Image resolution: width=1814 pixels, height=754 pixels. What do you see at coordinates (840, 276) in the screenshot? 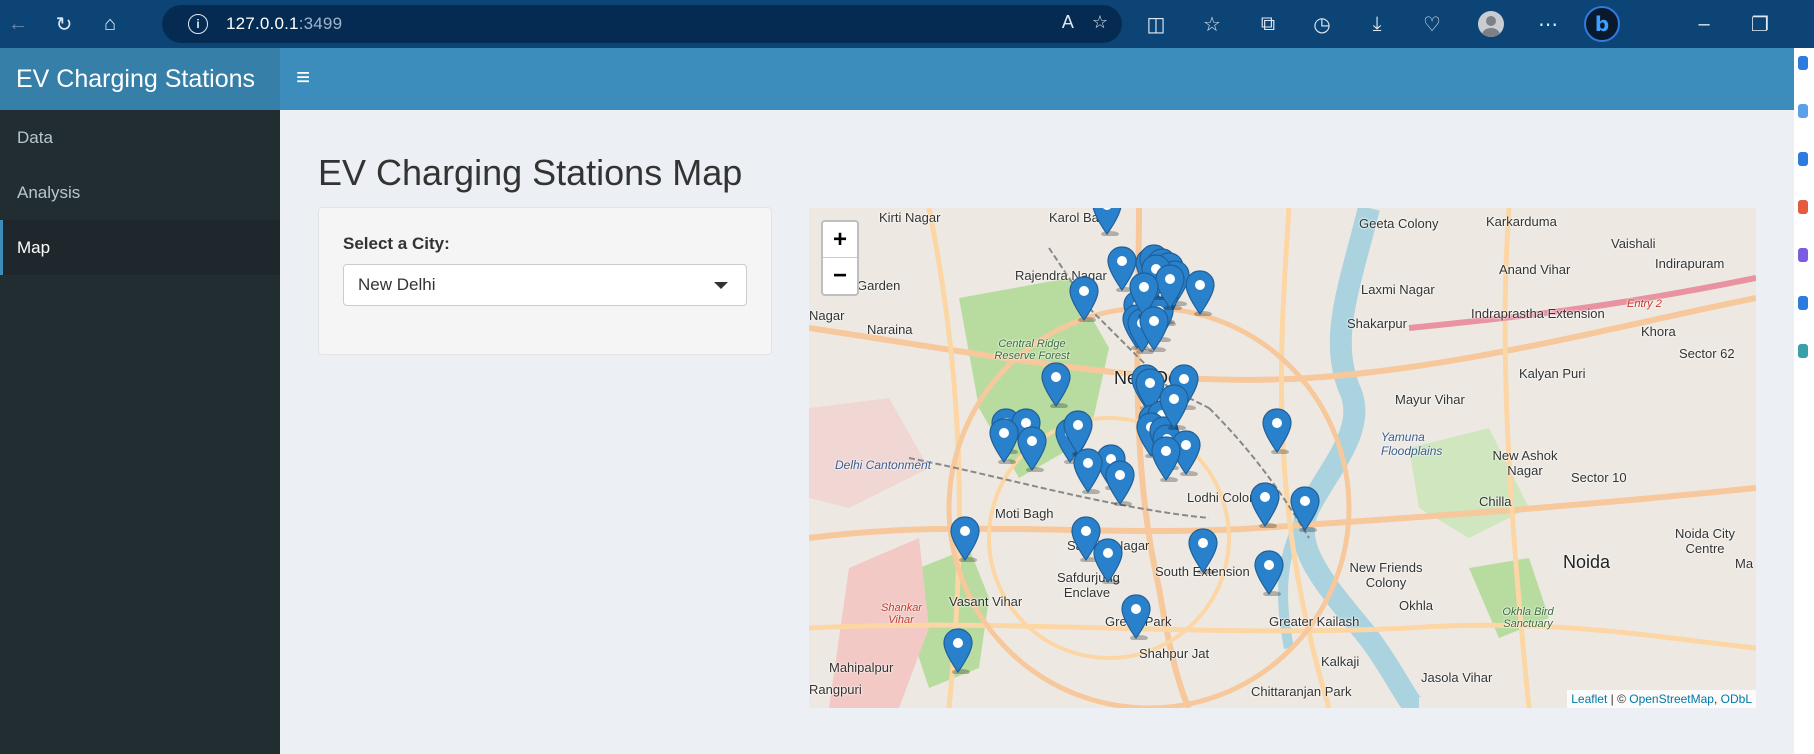
I see `zoom-out-button: −` at bounding box center [840, 276].